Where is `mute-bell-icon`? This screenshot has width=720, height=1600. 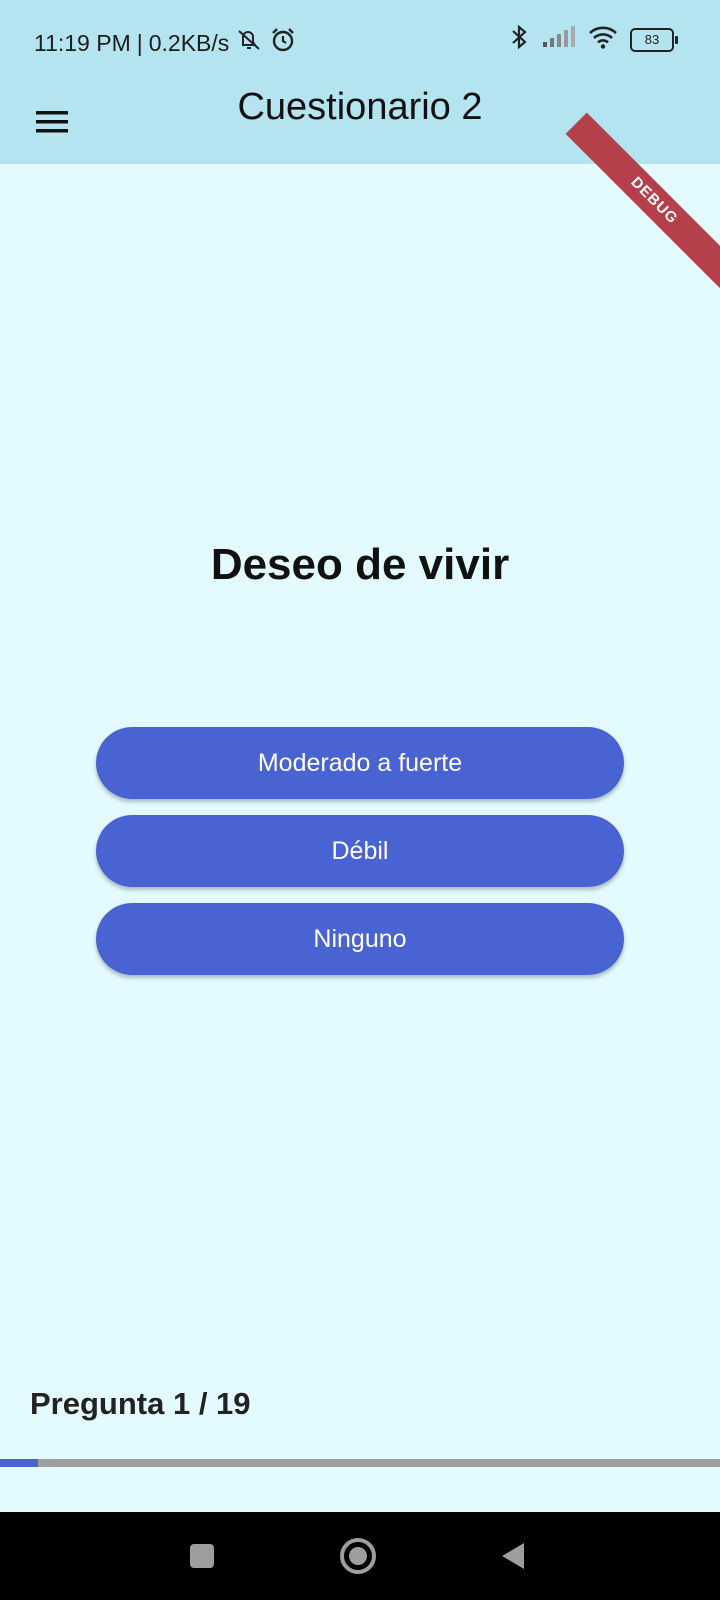 mute-bell-icon is located at coordinates (249, 43).